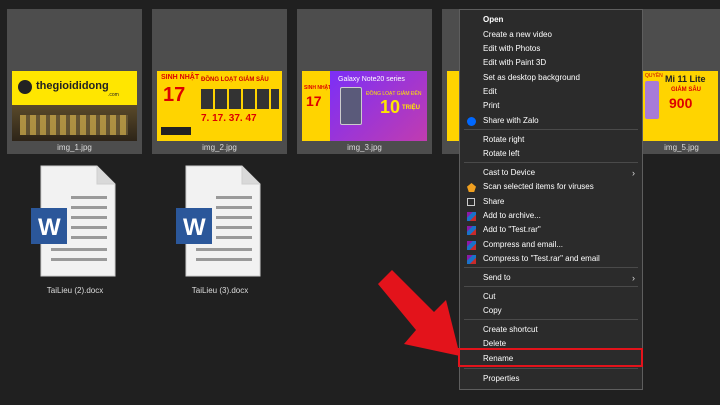 The height and width of the screenshot is (405, 720). What do you see at coordinates (551, 35) in the screenshot?
I see `menu-item-create-video: Create a new video` at bounding box center [551, 35].